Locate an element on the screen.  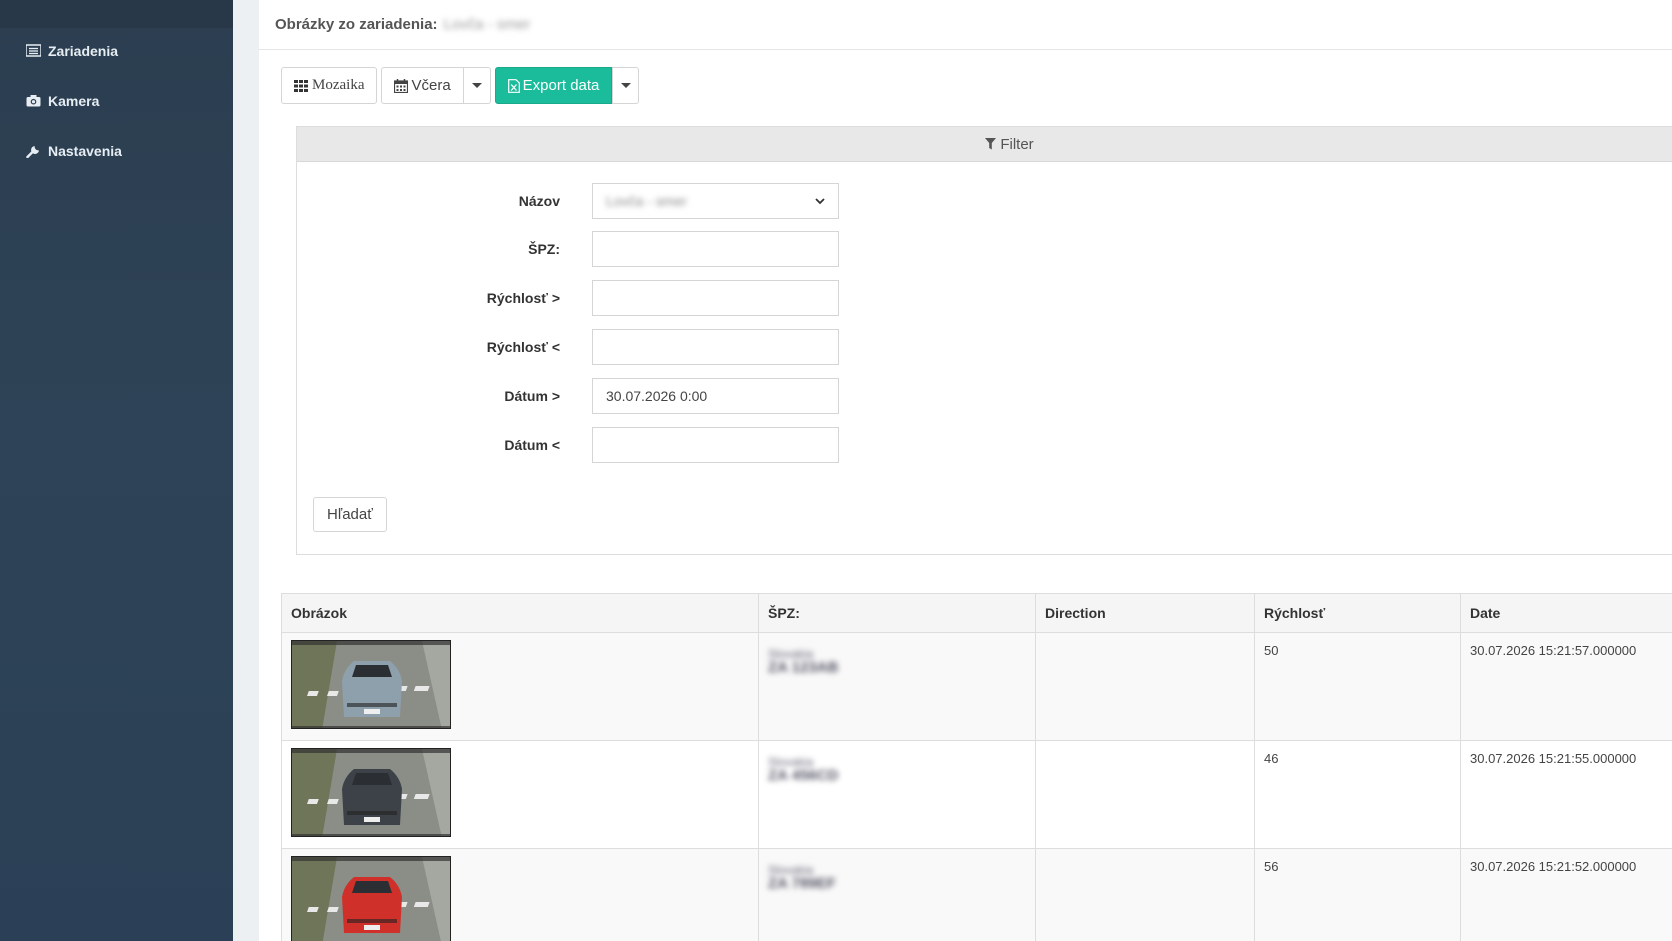
nazov-select: Lovča - smer is located at coordinates (715, 201).